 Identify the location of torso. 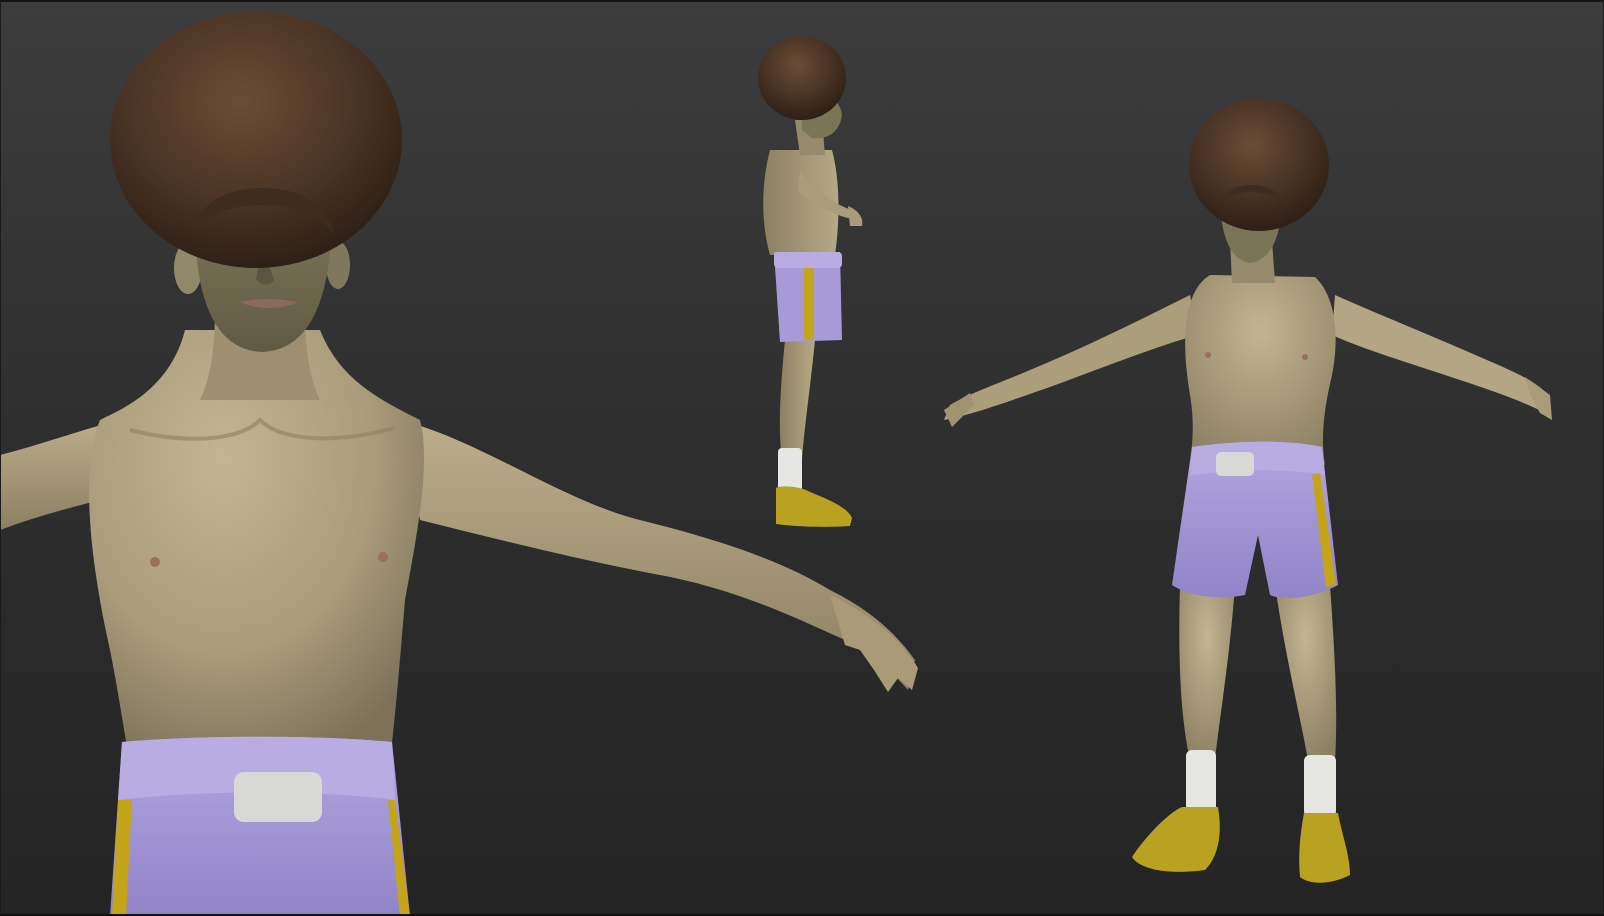
(1260, 370).